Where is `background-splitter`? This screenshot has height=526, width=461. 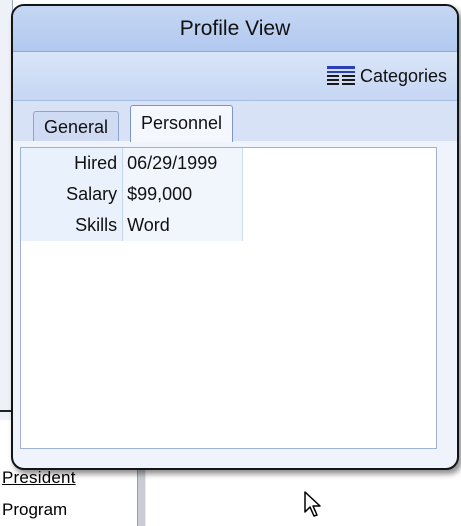 background-splitter is located at coordinates (141, 496).